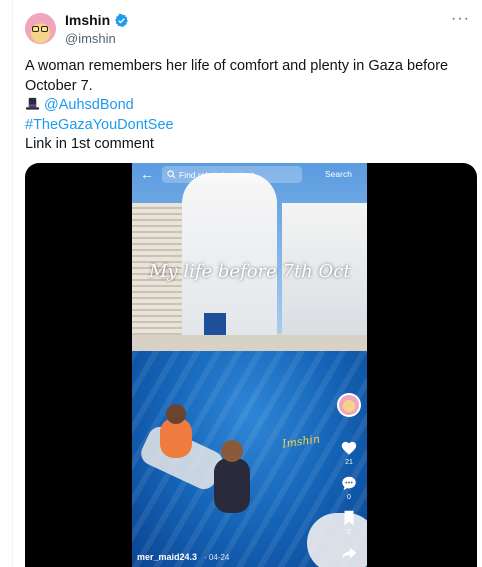 The height and width of the screenshot is (567, 482). What do you see at coordinates (250, 271) in the screenshot?
I see `video-overlay-text: My life before 7th Oct` at bounding box center [250, 271].